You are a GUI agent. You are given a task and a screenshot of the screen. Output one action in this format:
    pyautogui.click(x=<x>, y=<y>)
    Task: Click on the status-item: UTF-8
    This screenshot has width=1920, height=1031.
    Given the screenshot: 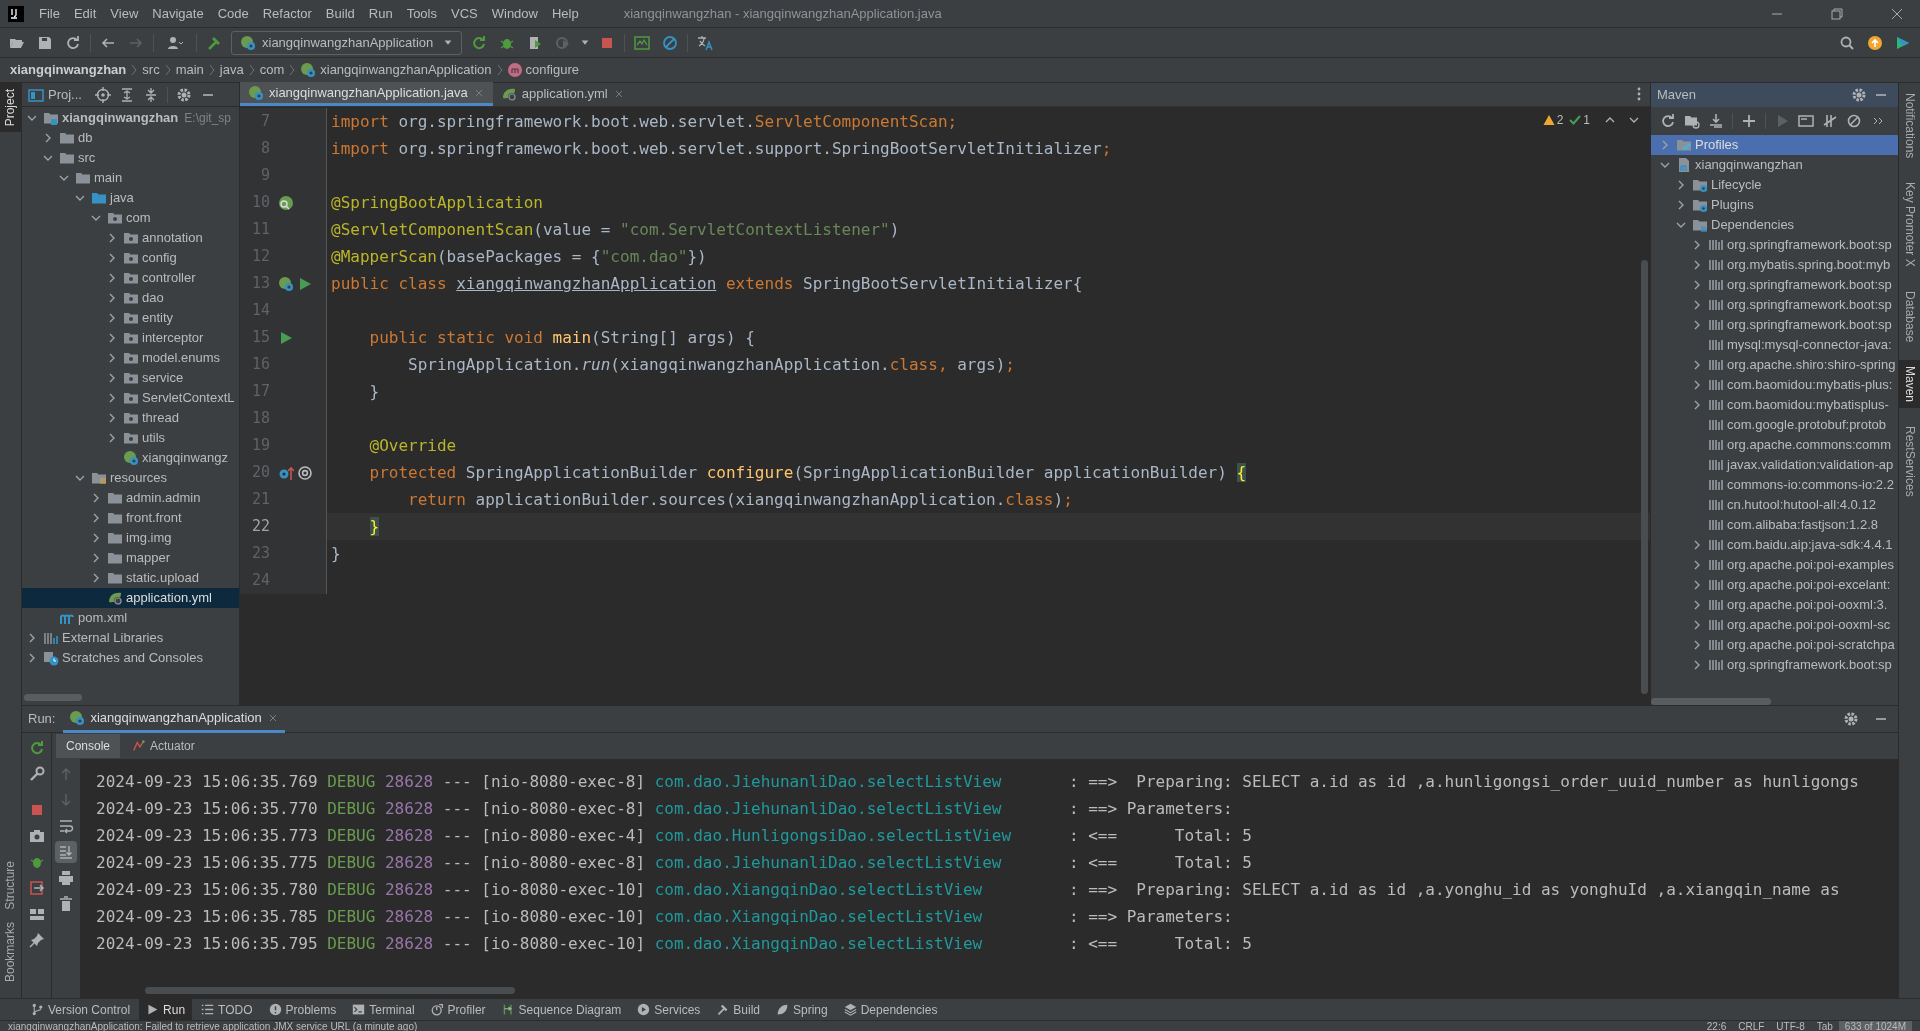 What is the action you would take?
    pyautogui.click(x=1790, y=1025)
    